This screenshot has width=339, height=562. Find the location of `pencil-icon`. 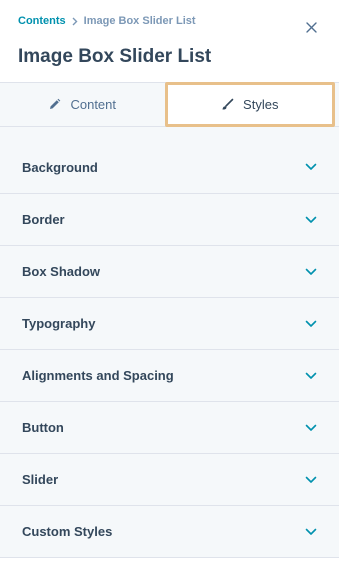

pencil-icon is located at coordinates (54, 104).